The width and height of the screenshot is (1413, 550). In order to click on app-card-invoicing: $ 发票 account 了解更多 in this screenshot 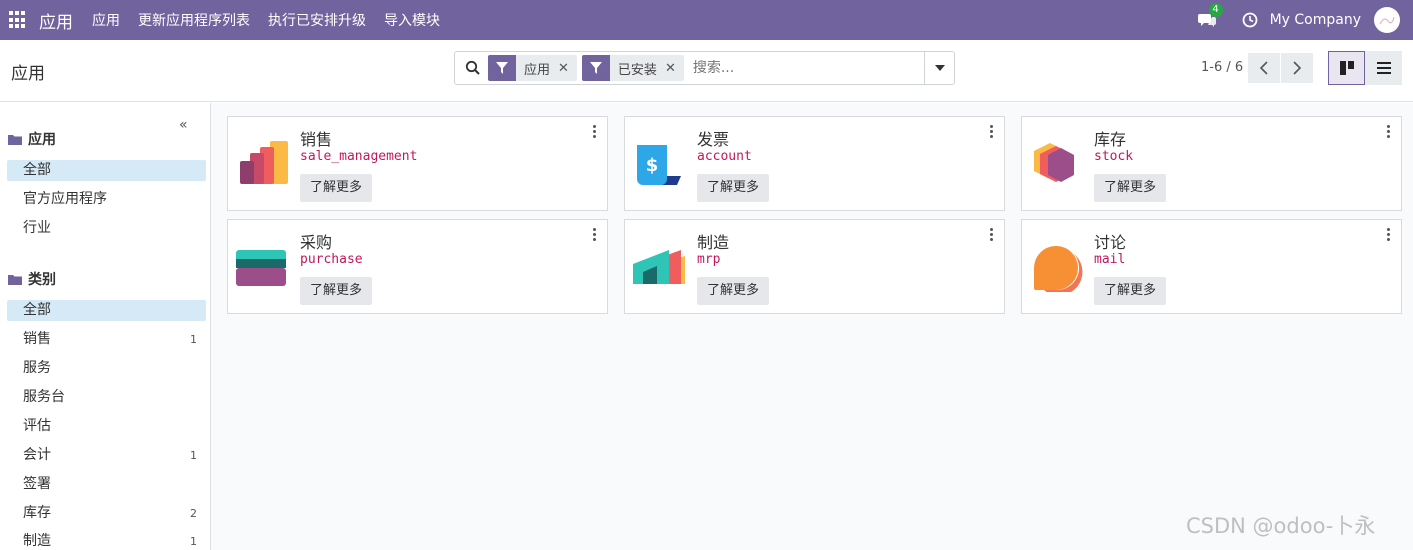, I will do `click(814, 163)`.